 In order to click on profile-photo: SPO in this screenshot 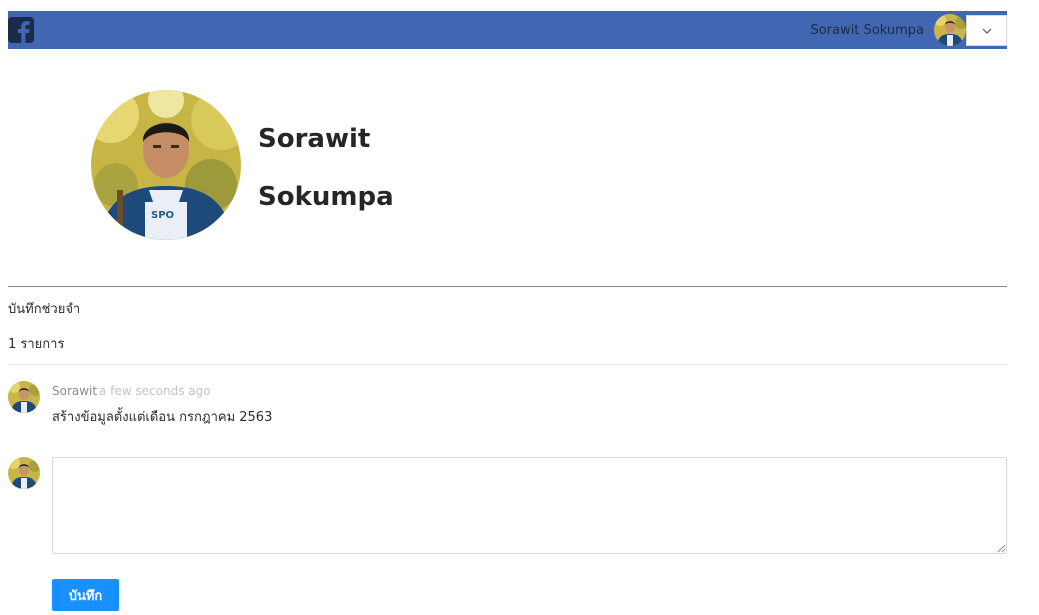, I will do `click(166, 165)`.